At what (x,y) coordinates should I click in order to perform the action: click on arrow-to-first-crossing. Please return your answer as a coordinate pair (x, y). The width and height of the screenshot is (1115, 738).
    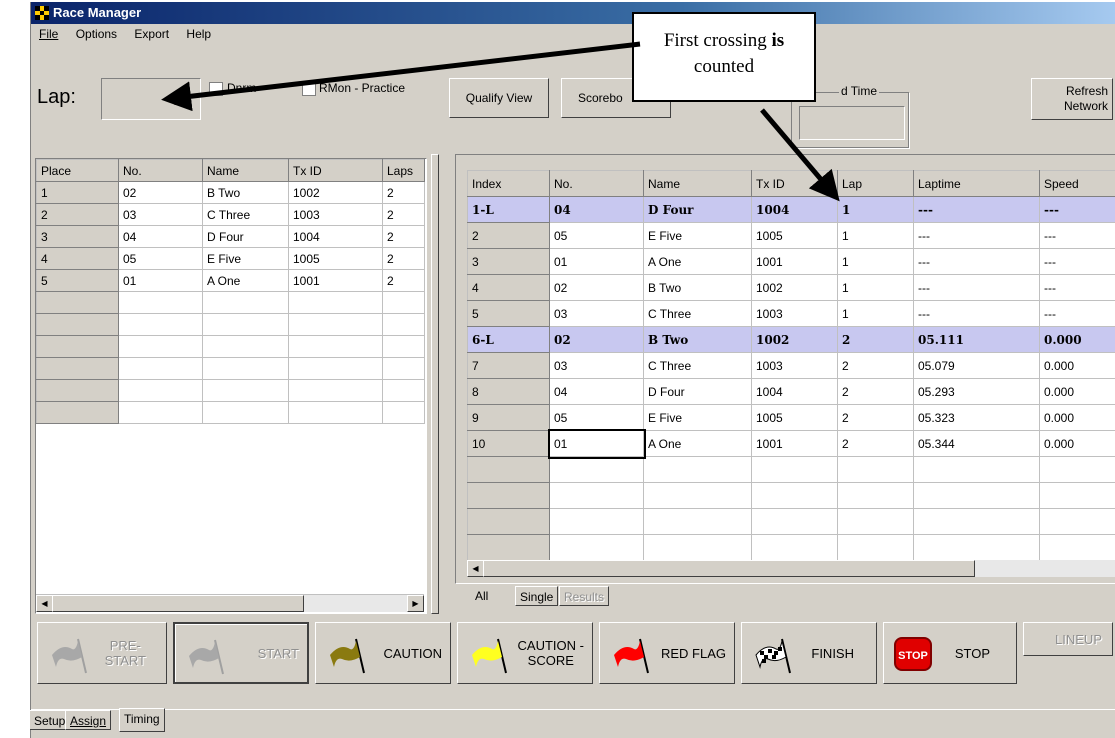
    Looking at the image, I should click on (800, 155).